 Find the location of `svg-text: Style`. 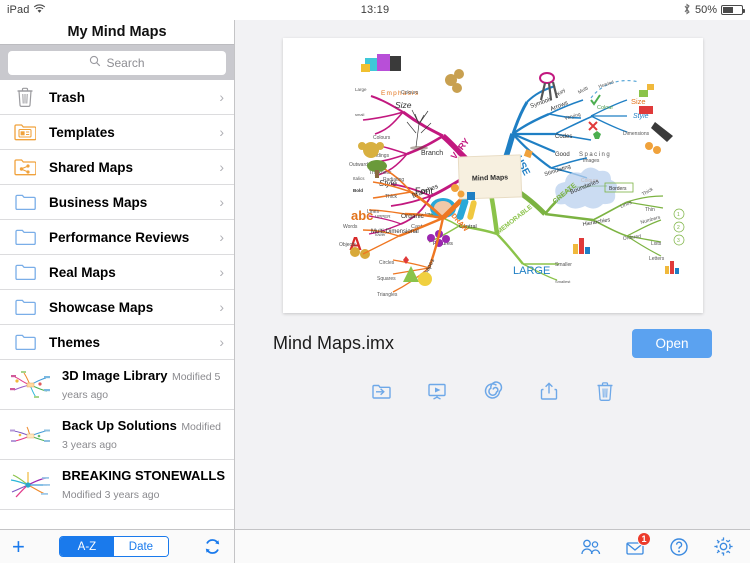

svg-text: Style is located at coordinates (641, 116).